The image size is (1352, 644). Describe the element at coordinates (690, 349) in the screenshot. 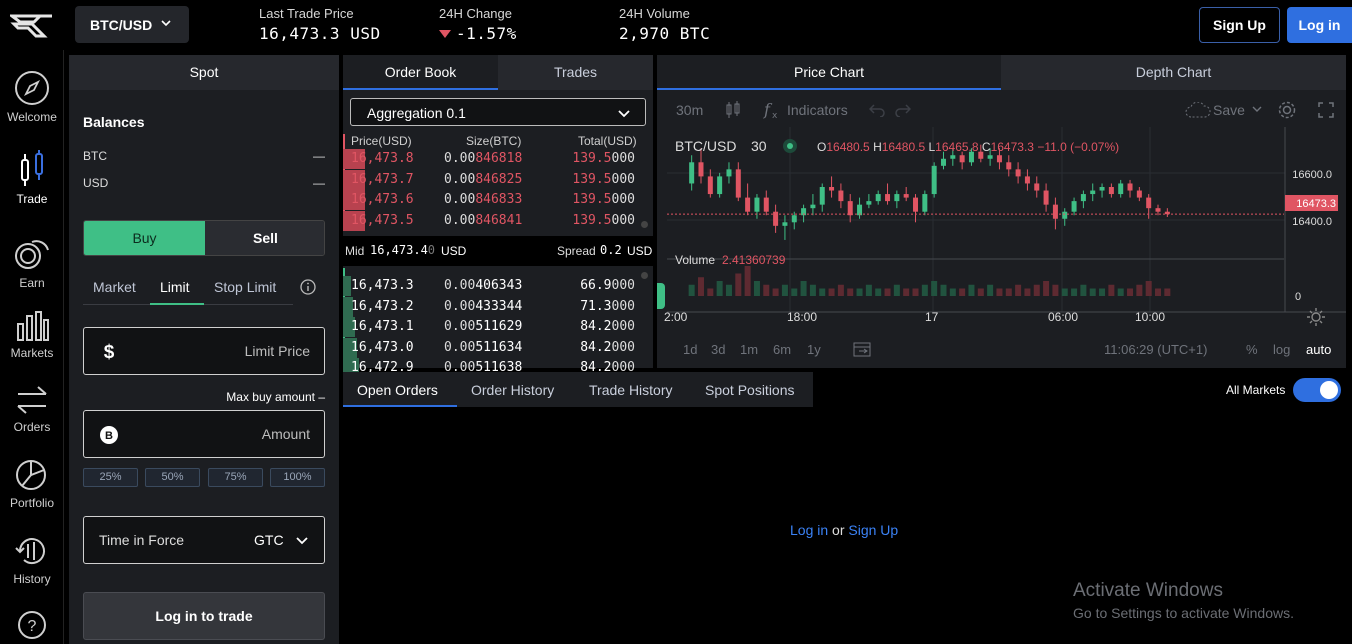

I see `range-1d: 1d` at that location.